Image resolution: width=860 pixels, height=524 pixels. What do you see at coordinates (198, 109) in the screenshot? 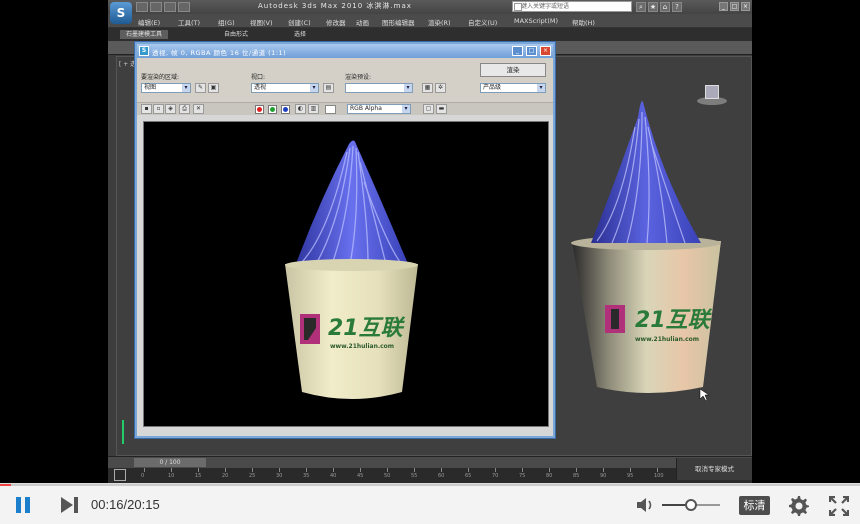
I see `clear-icon: ✕` at bounding box center [198, 109].